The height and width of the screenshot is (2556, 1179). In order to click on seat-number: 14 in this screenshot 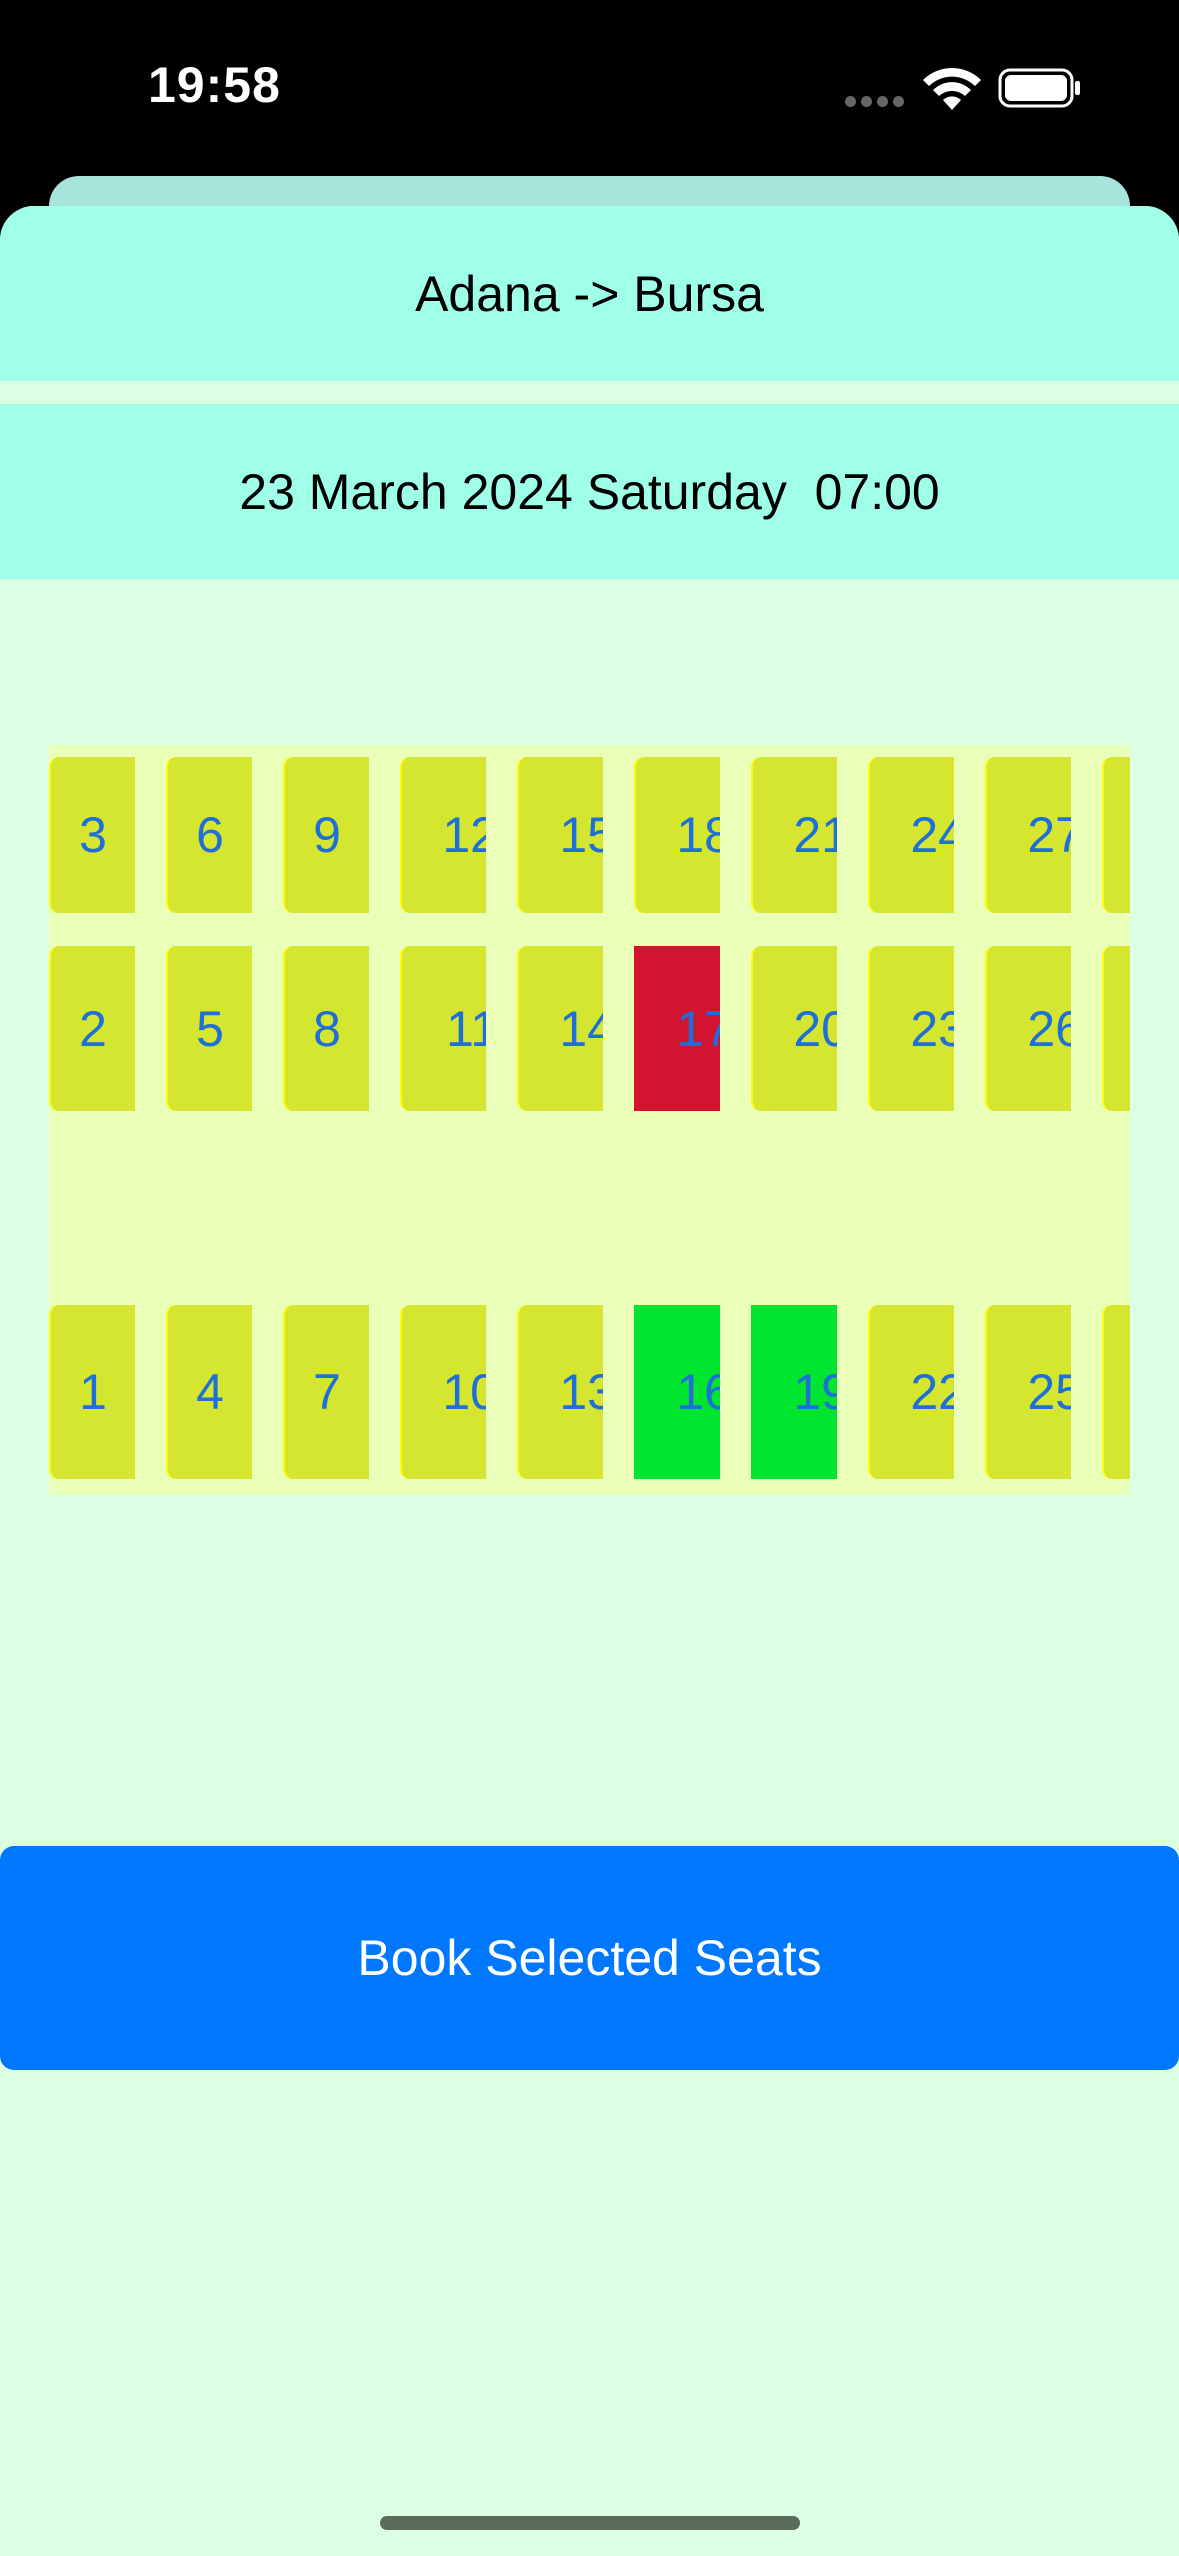, I will do `click(581, 1028)`.